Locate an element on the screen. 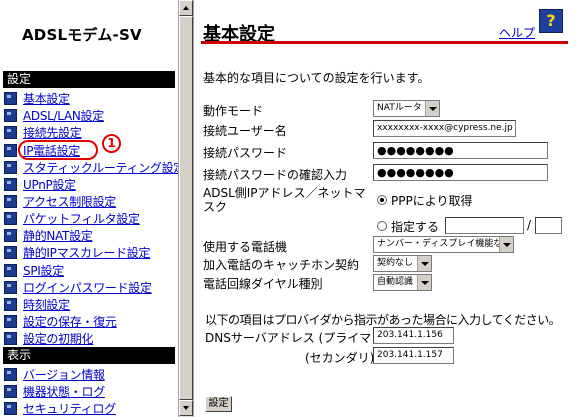 This screenshot has width=584, height=417. select-value: 自動認識 is located at coordinates (395, 282).